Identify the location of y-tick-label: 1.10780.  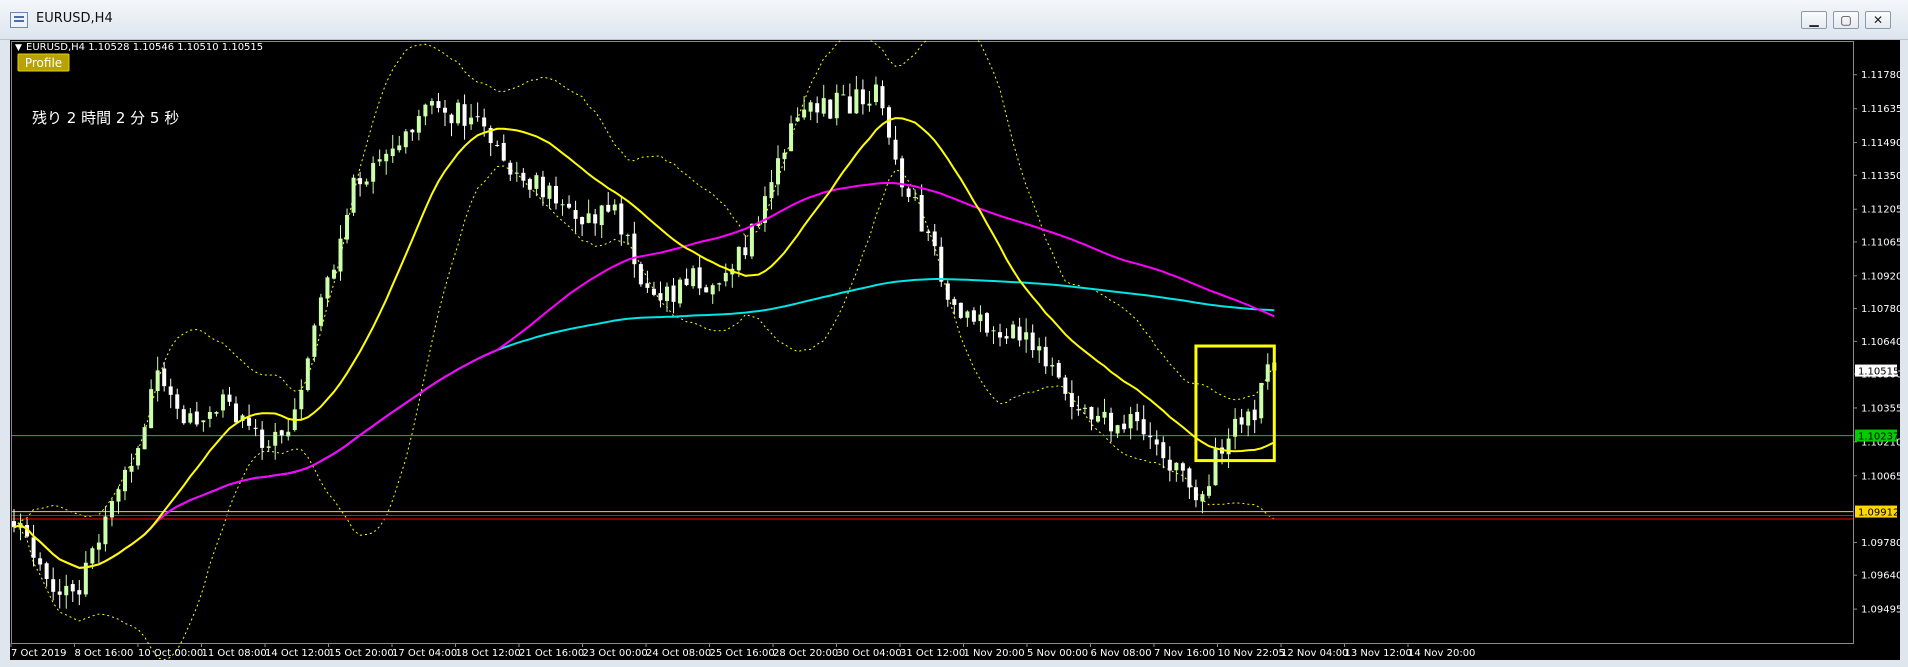
(1880, 309).